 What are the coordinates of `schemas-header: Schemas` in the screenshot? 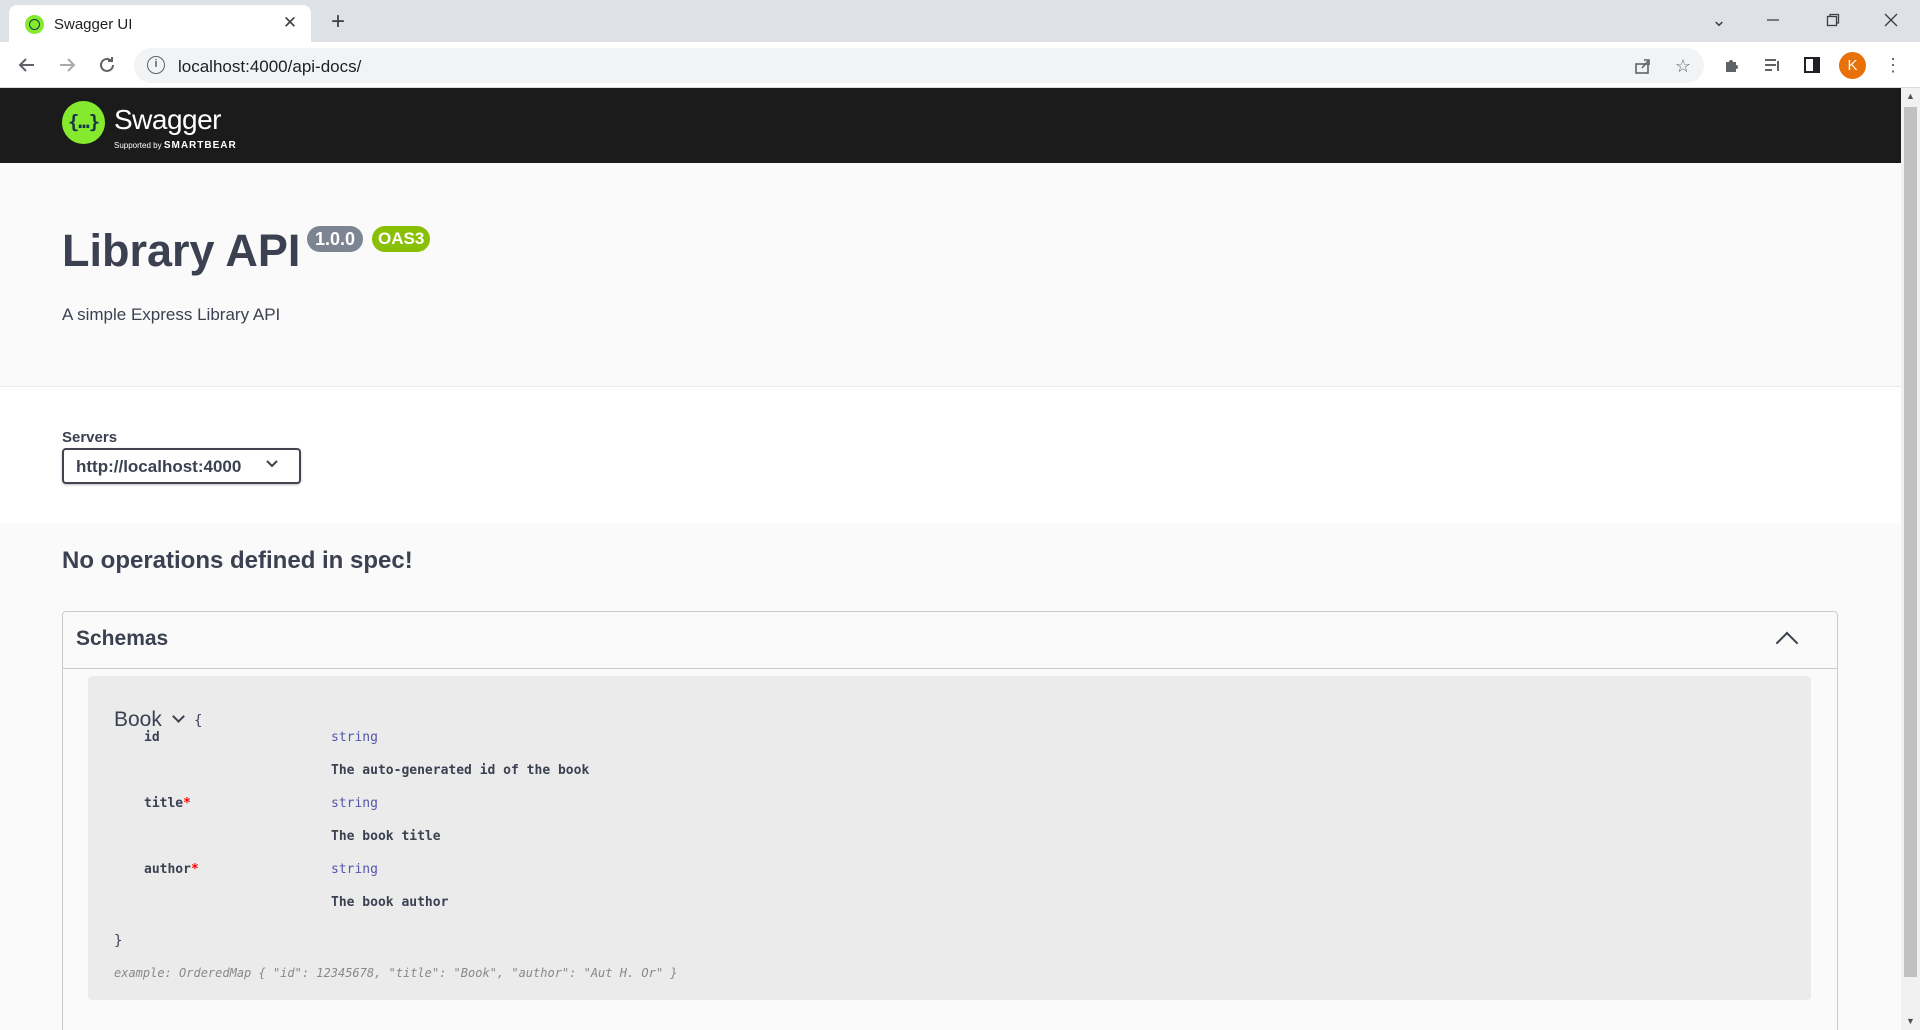 It's located at (950, 640).